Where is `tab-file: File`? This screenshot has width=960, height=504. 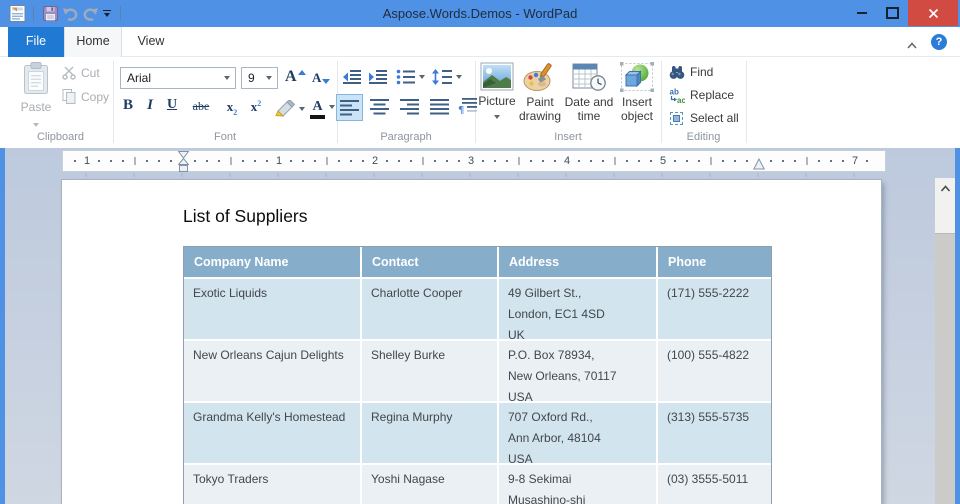
tab-file: File is located at coordinates (36, 42).